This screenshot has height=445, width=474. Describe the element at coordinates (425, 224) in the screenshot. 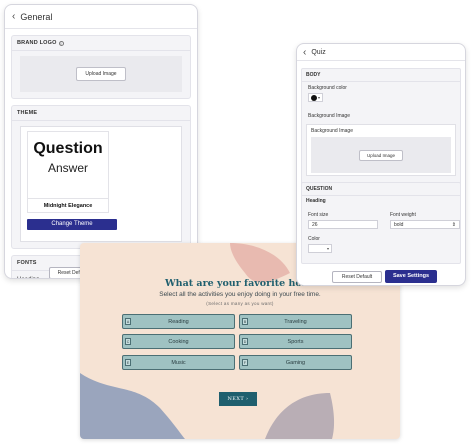

I see `font-weight-select: bold ⇕` at that location.